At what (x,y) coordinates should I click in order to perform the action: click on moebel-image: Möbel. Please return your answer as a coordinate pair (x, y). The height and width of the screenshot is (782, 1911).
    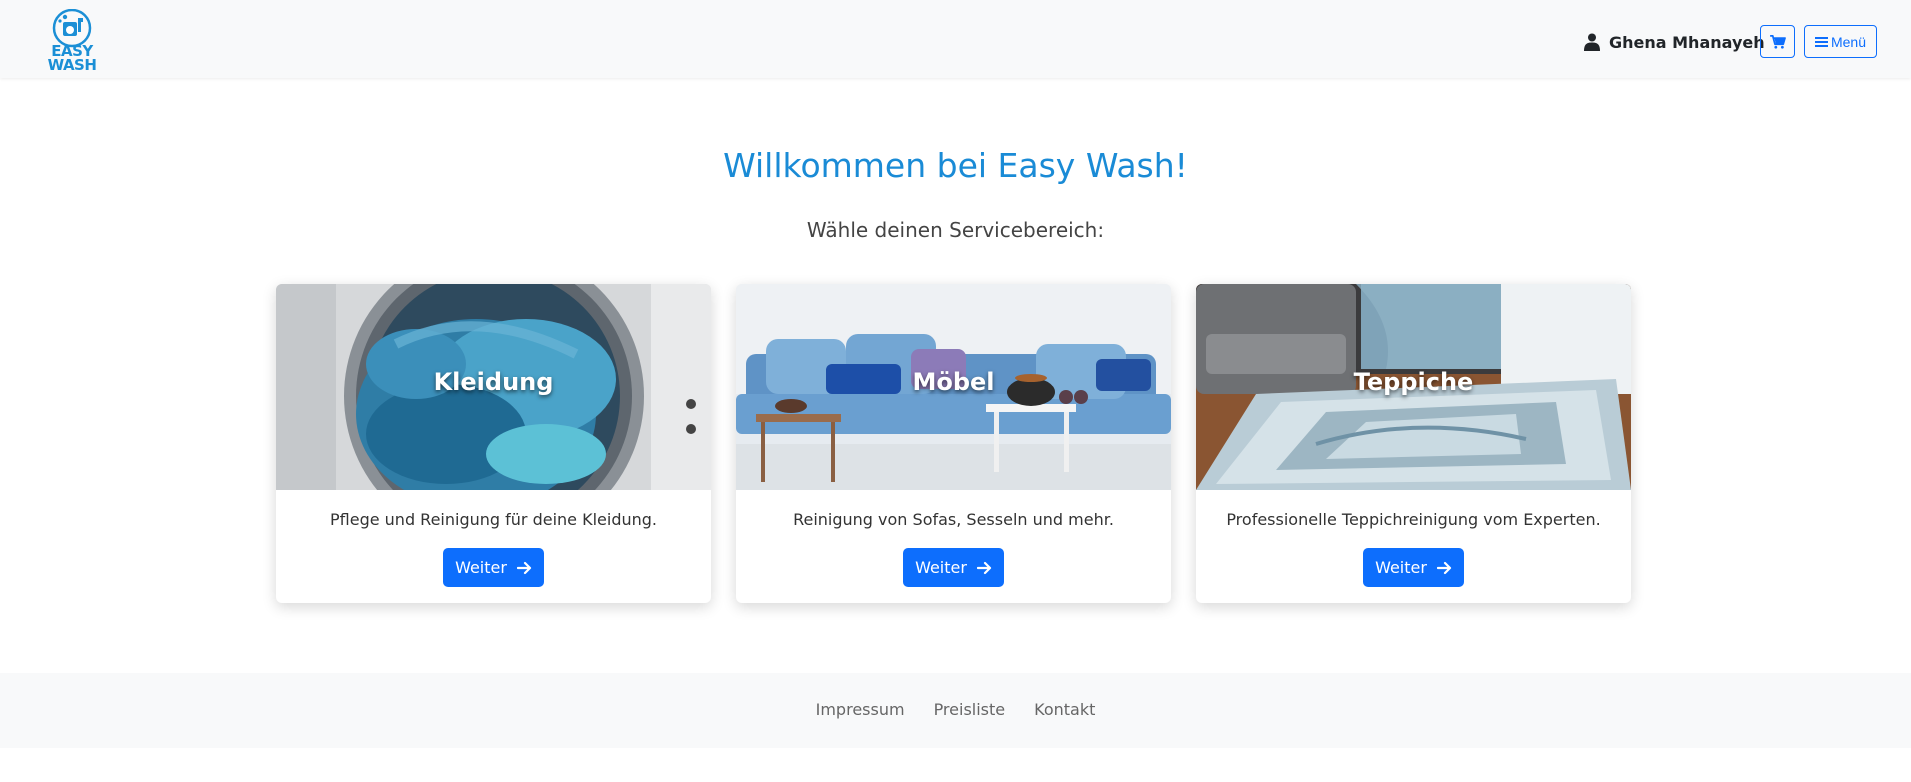
    Looking at the image, I should click on (953, 387).